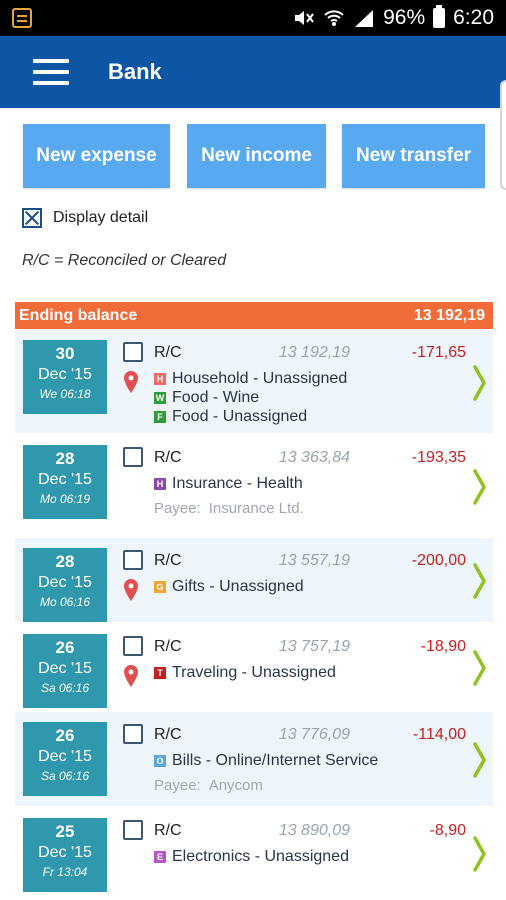 The height and width of the screenshot is (900, 506). Describe the element at coordinates (51, 72) in the screenshot. I see `menu-icon` at that location.